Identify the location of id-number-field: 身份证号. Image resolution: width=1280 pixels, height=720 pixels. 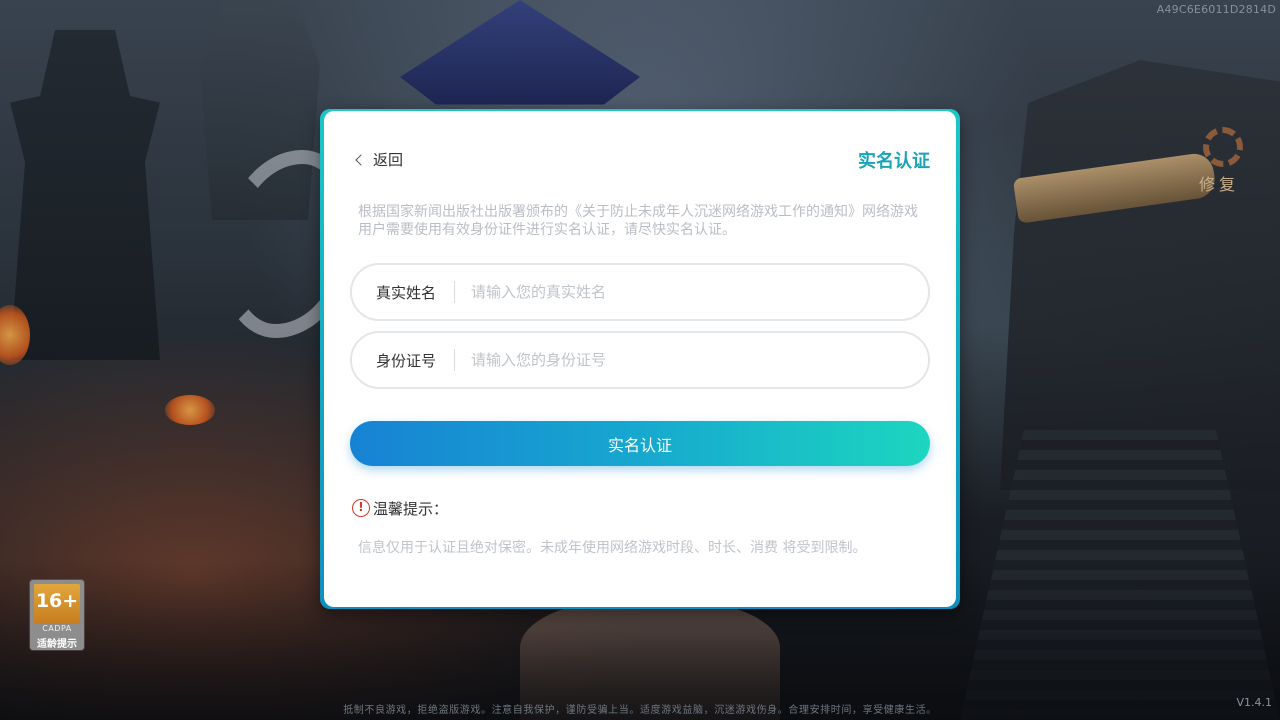
(640, 360).